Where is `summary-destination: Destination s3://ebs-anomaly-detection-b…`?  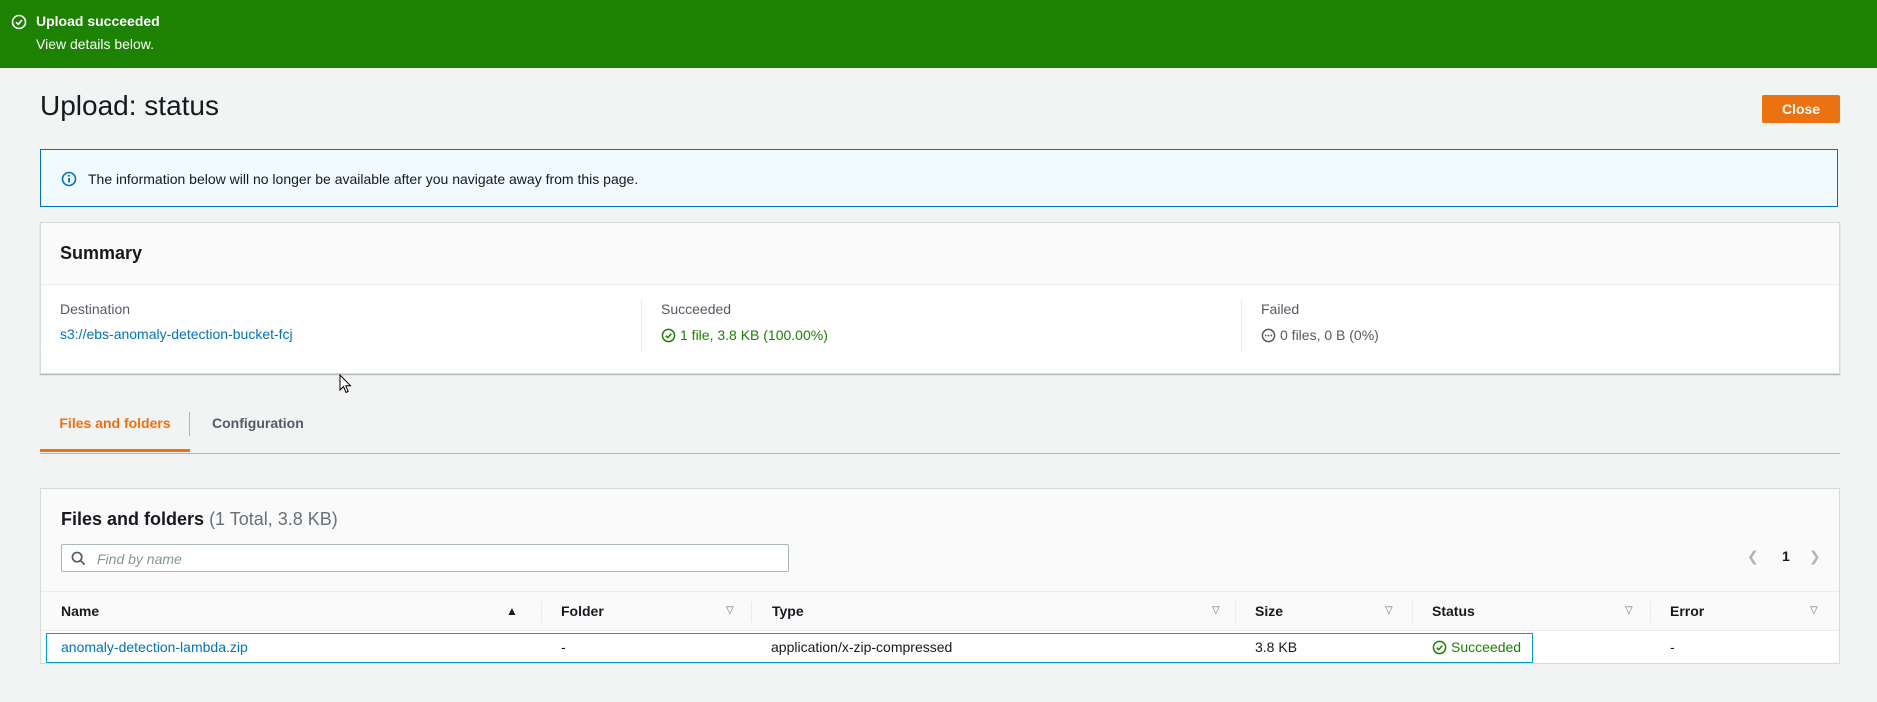 summary-destination: Destination s3://ebs-anomaly-detection-b… is located at coordinates (176, 321).